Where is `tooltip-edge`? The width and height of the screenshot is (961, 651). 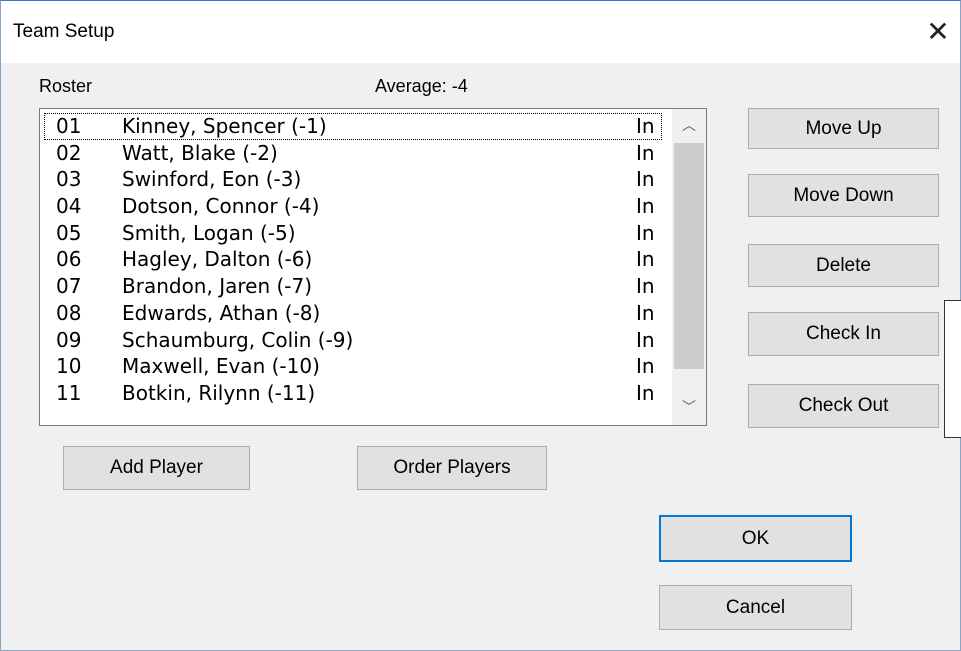
tooltip-edge is located at coordinates (952, 369).